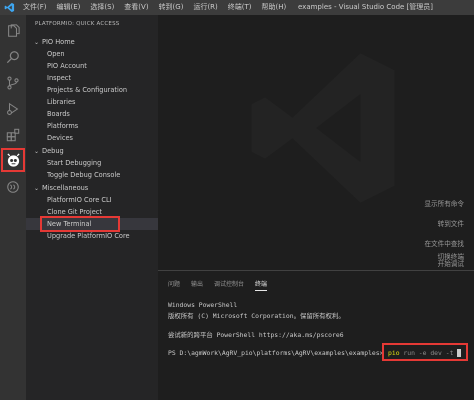 The image size is (474, 400). I want to click on sidebar-item-projects-configuration: Projects & Configuration, so click(92, 90).